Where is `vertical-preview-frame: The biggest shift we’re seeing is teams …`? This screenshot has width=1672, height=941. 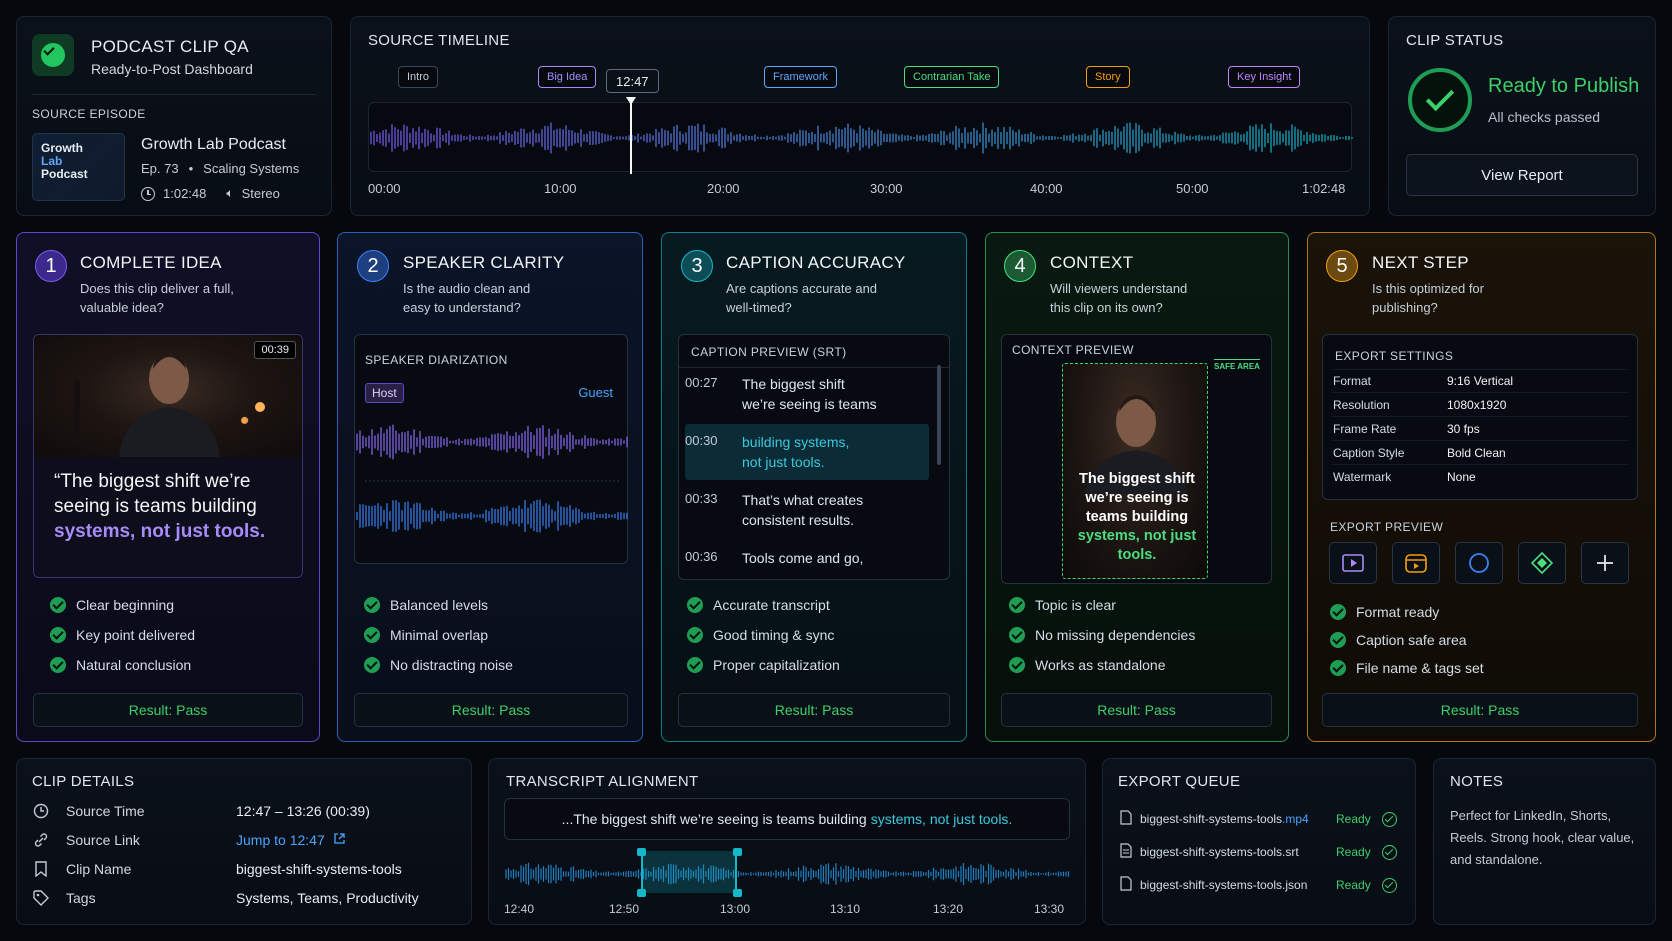
vertical-preview-frame: The biggest shift we’re seeing is teams … is located at coordinates (1135, 471).